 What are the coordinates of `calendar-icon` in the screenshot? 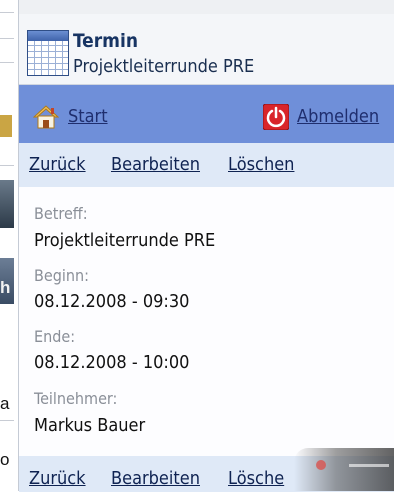 It's located at (48, 53).